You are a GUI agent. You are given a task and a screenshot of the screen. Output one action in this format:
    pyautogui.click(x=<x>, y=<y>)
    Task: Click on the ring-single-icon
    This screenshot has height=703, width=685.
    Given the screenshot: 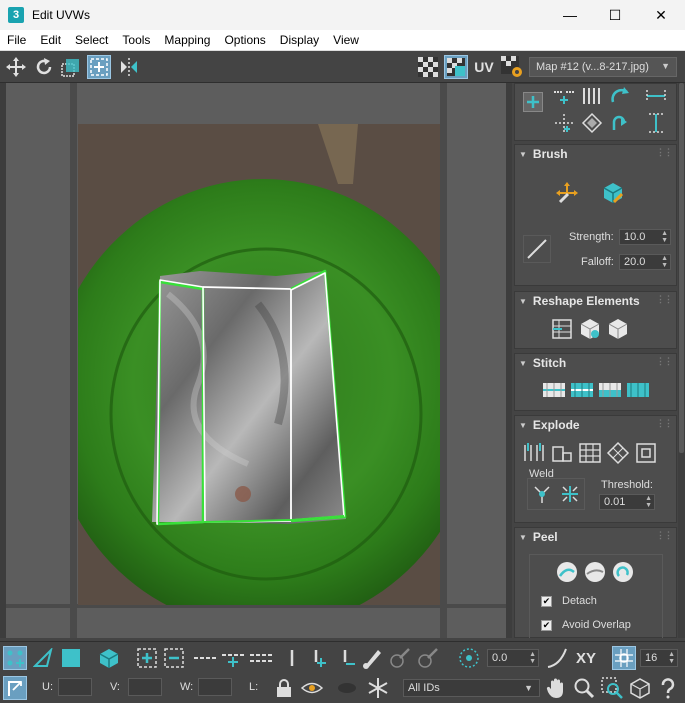 What is the action you would take?
    pyautogui.click(x=292, y=658)
    